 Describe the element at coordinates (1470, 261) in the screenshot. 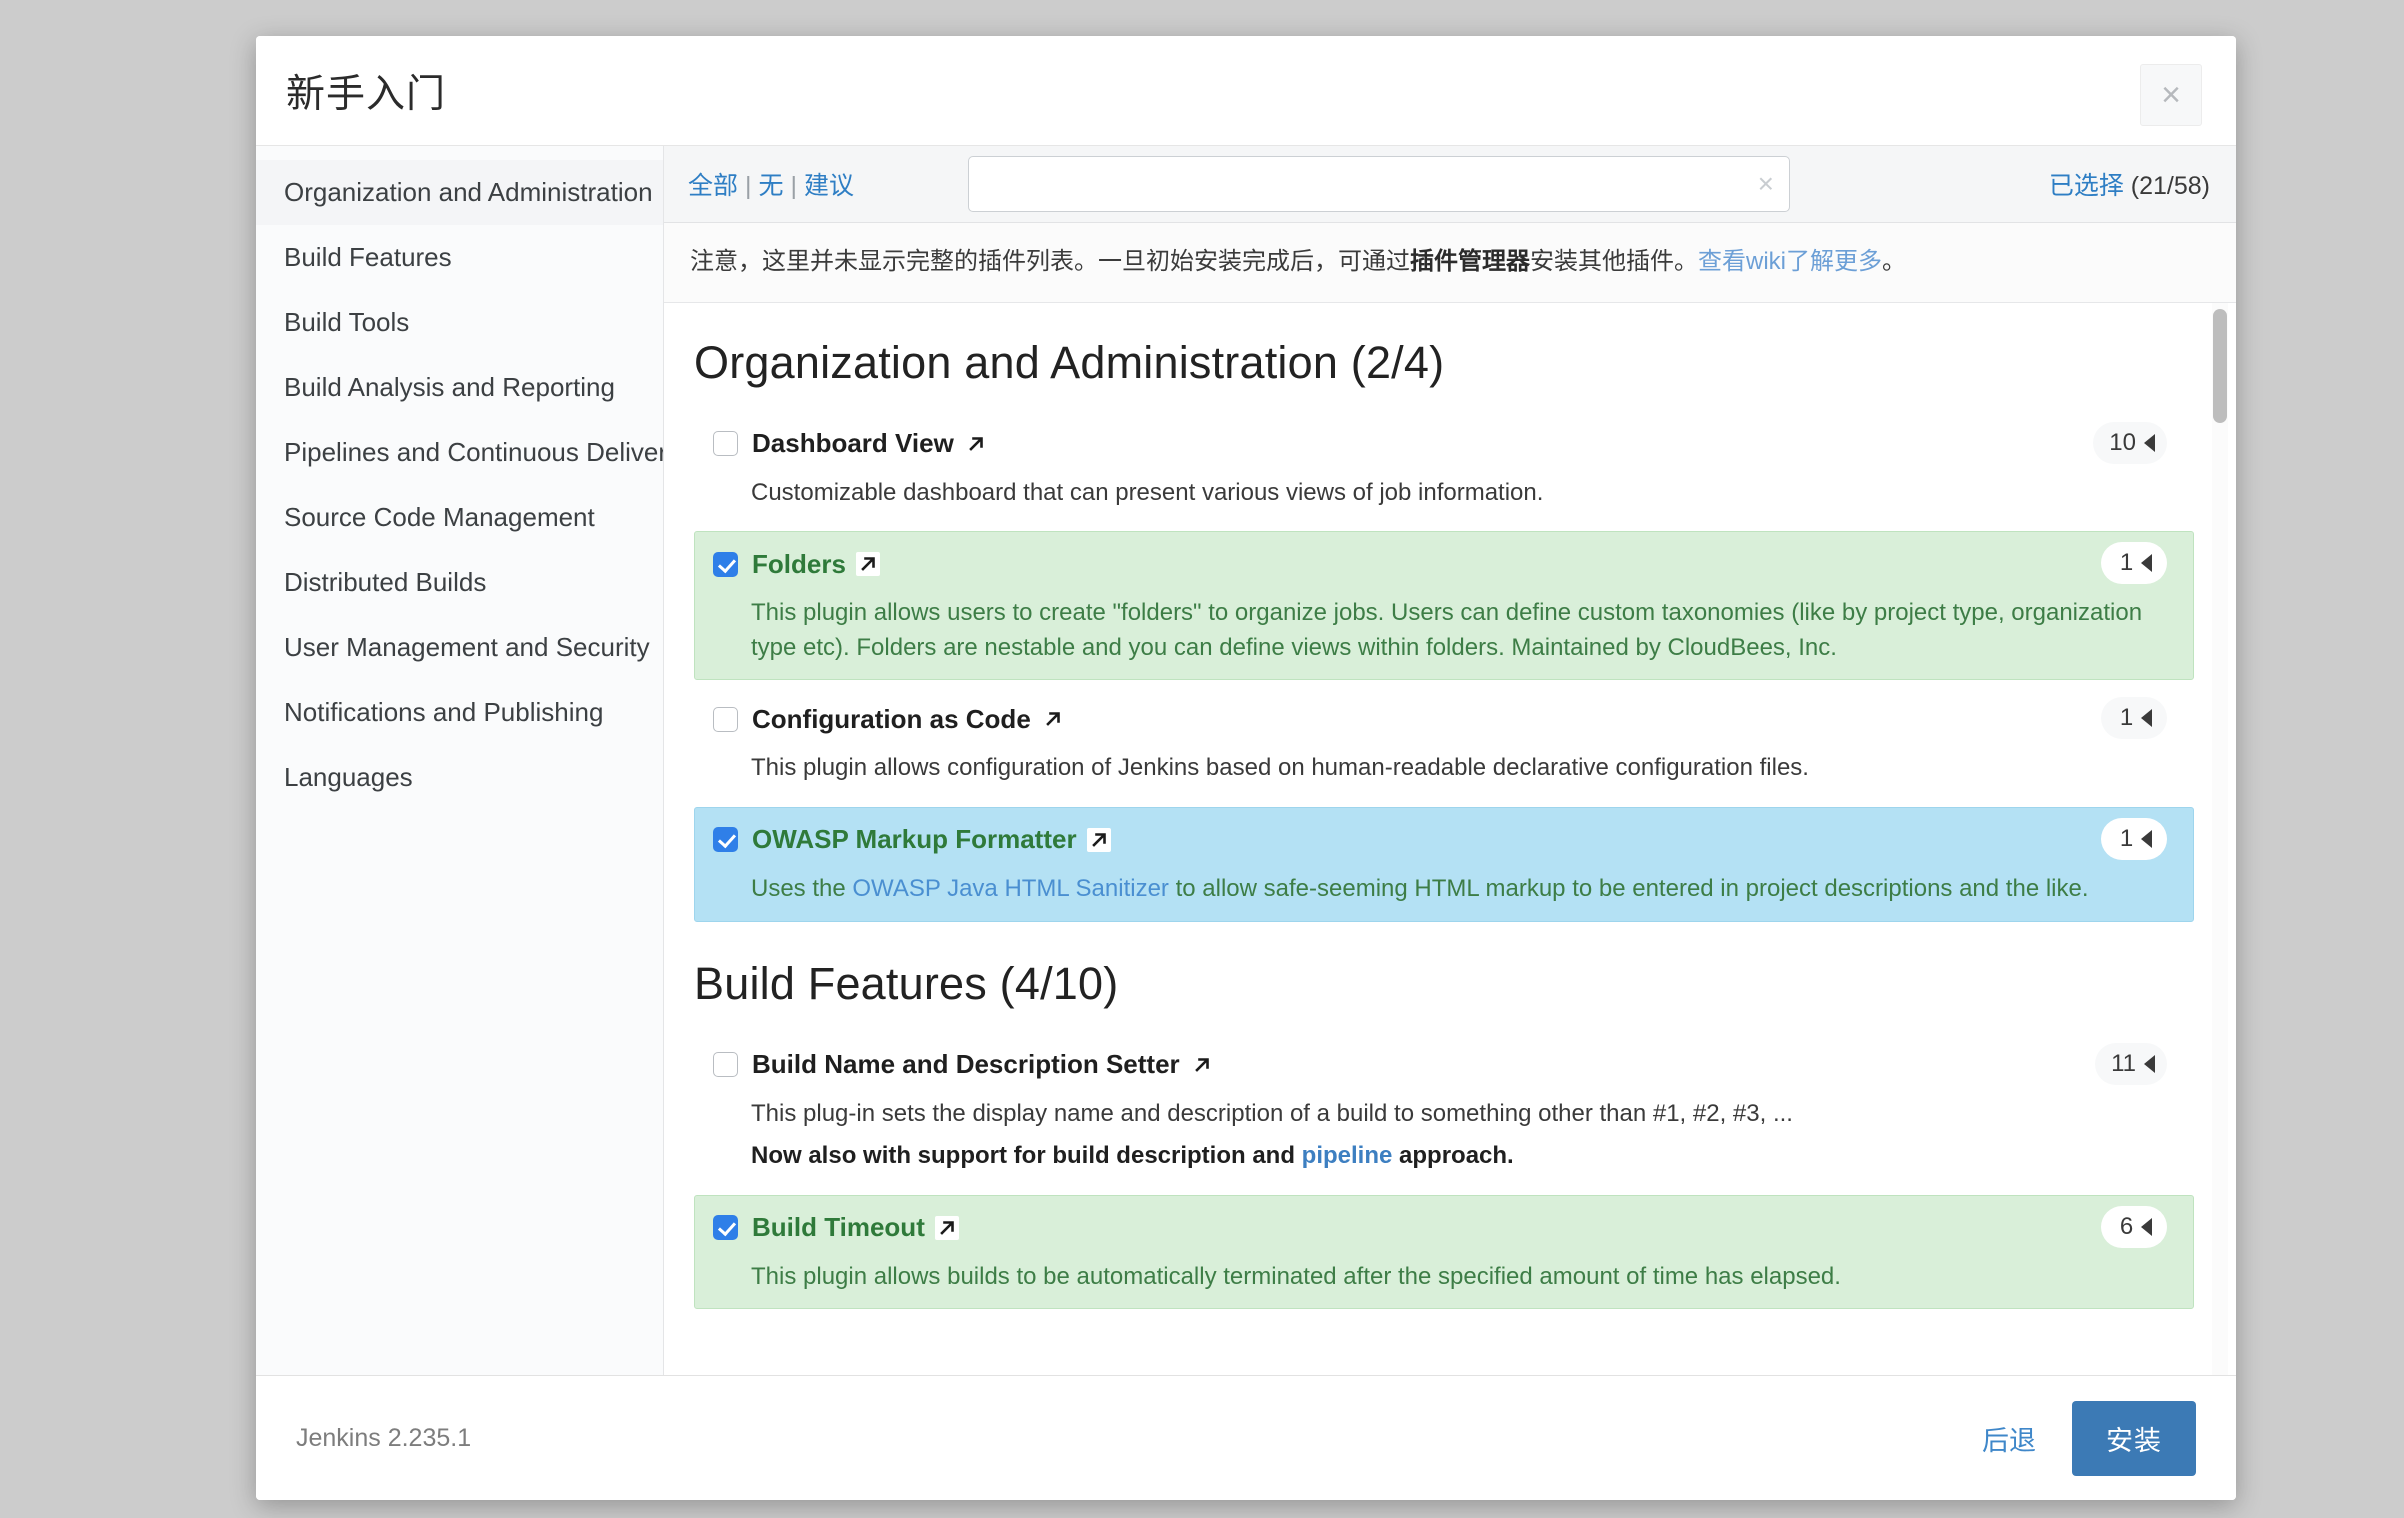

I see `notice-bold-text: 插件管理器` at that location.